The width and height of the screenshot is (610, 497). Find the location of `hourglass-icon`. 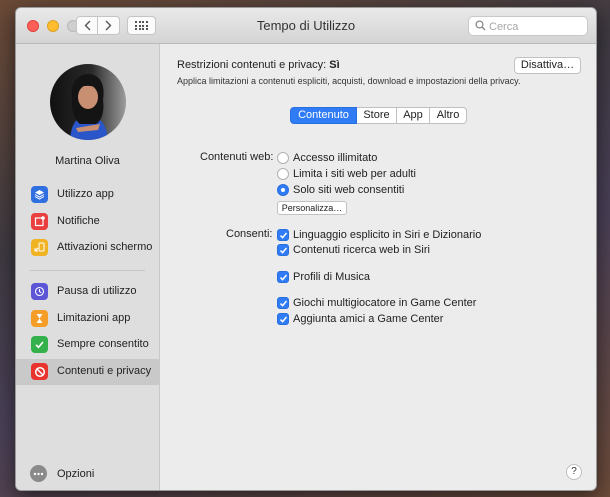

hourglass-icon is located at coordinates (39, 318).